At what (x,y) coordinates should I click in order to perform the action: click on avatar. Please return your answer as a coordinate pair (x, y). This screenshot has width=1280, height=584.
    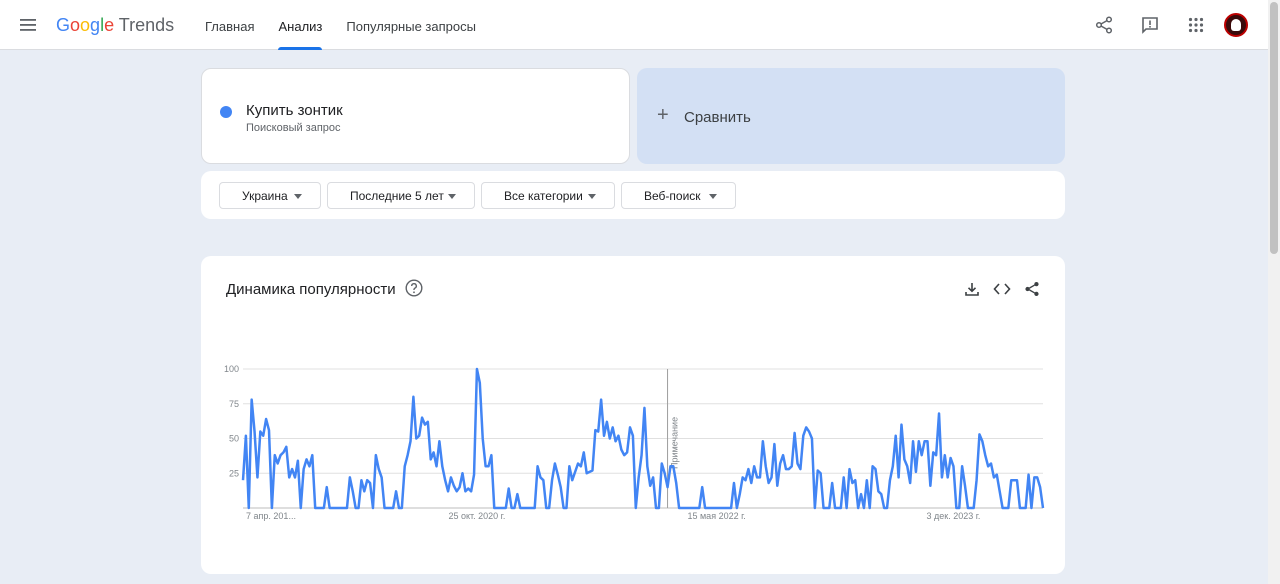
    Looking at the image, I should click on (1236, 25).